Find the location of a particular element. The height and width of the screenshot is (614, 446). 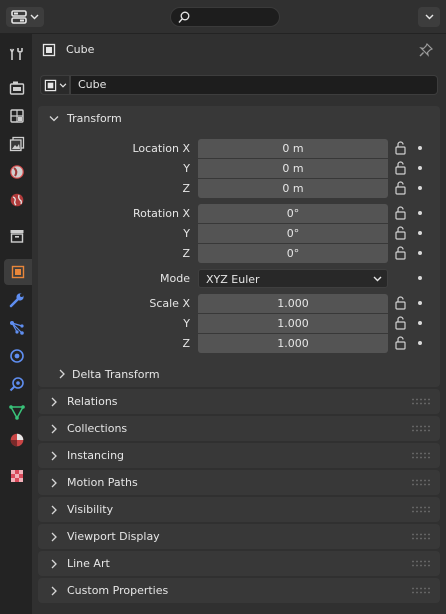

scale-z-field: 1.000 is located at coordinates (293, 343).